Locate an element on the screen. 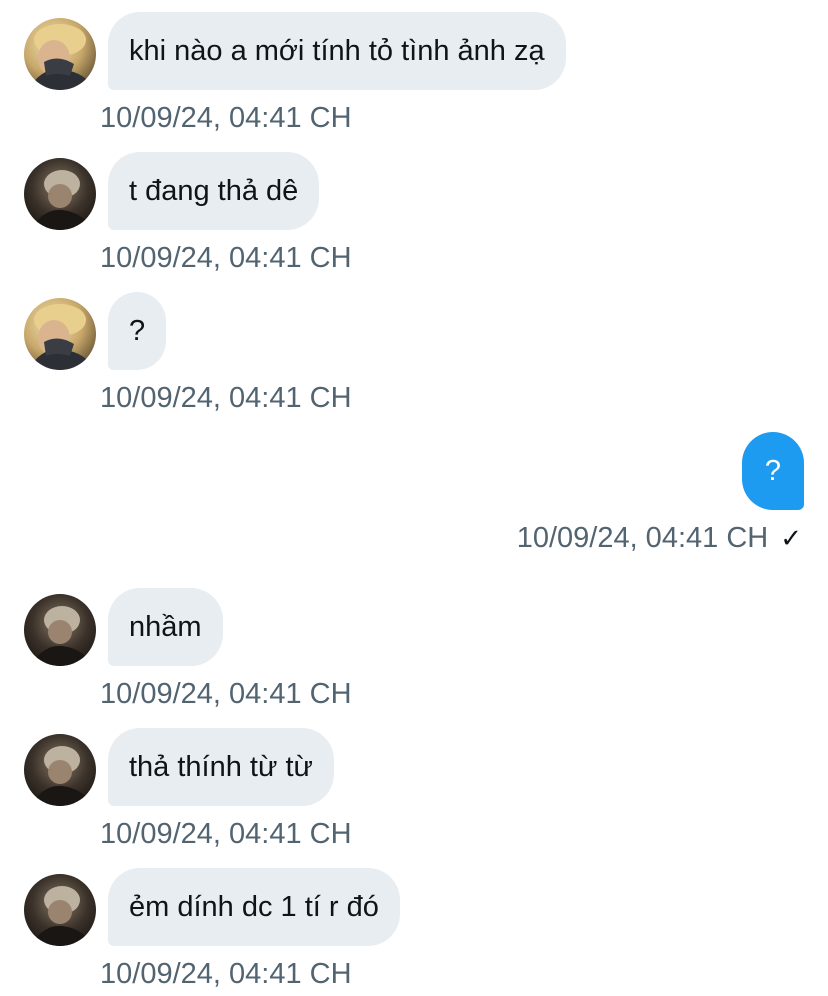  timestamp-text: 10/09/24, 04:41 CH is located at coordinates (642, 538).